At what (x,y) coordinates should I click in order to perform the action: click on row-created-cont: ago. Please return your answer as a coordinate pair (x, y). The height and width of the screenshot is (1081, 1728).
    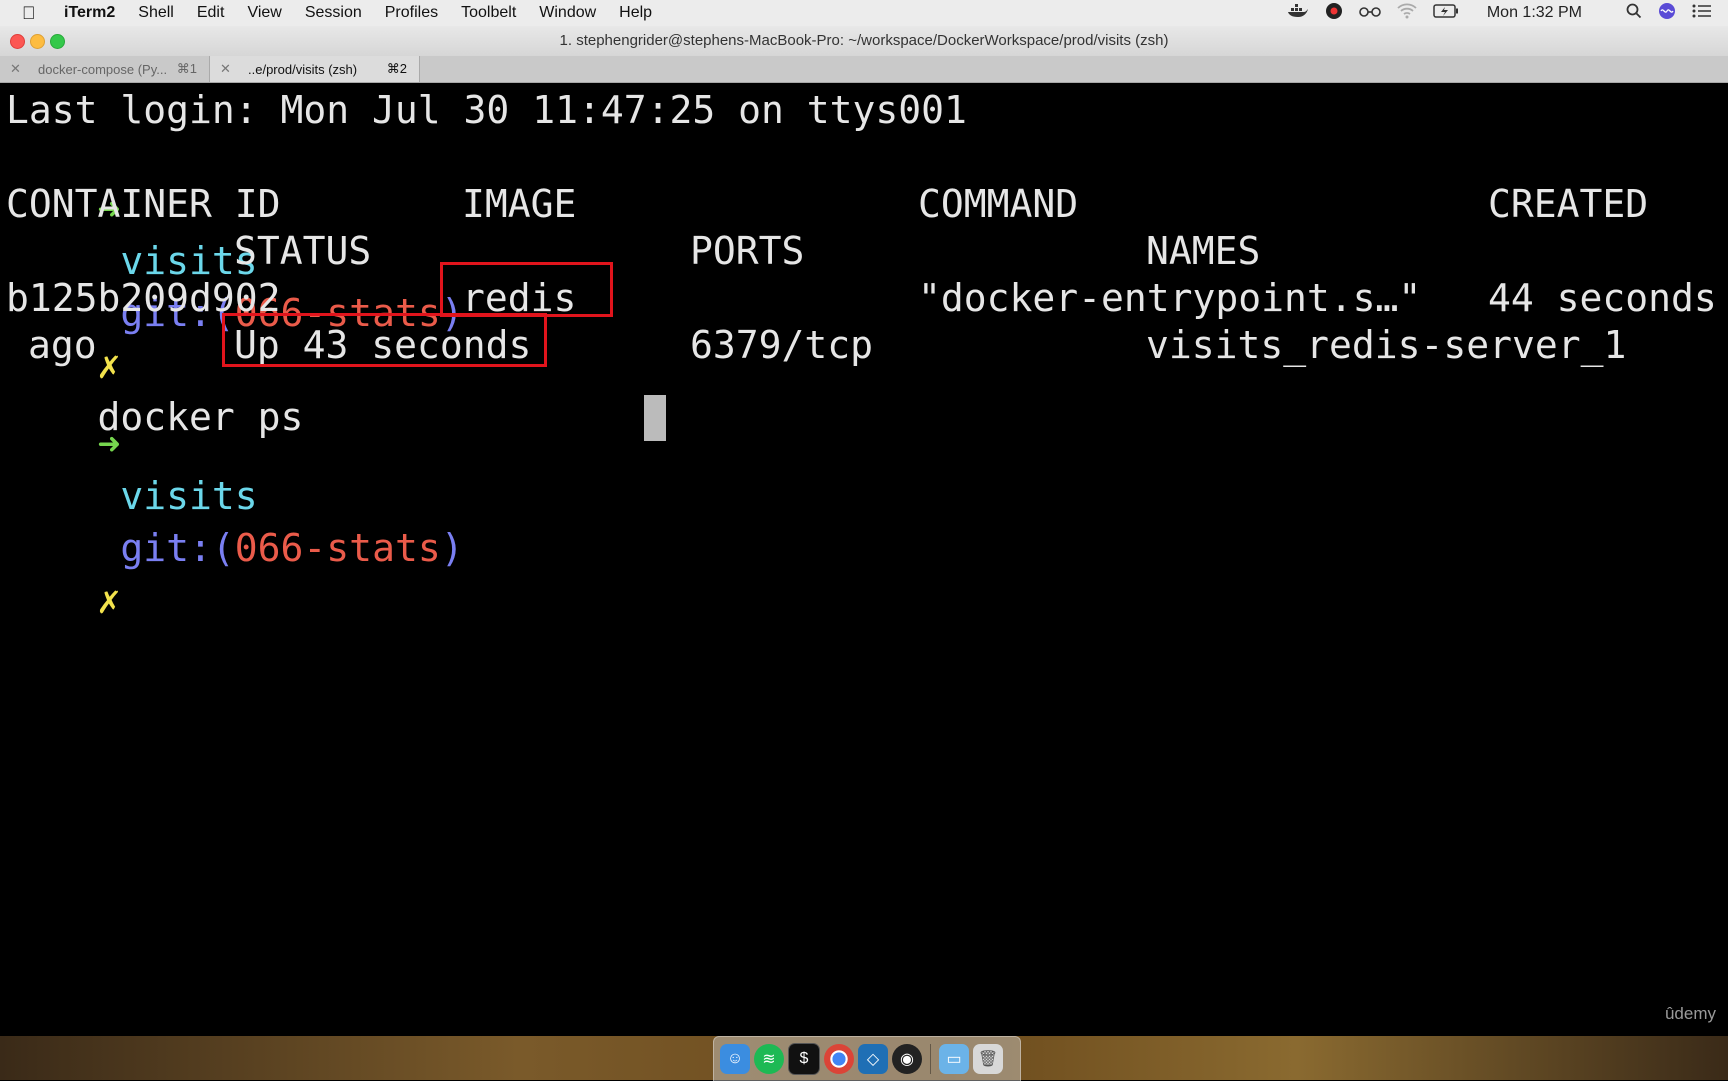
    Looking at the image, I should click on (62, 345).